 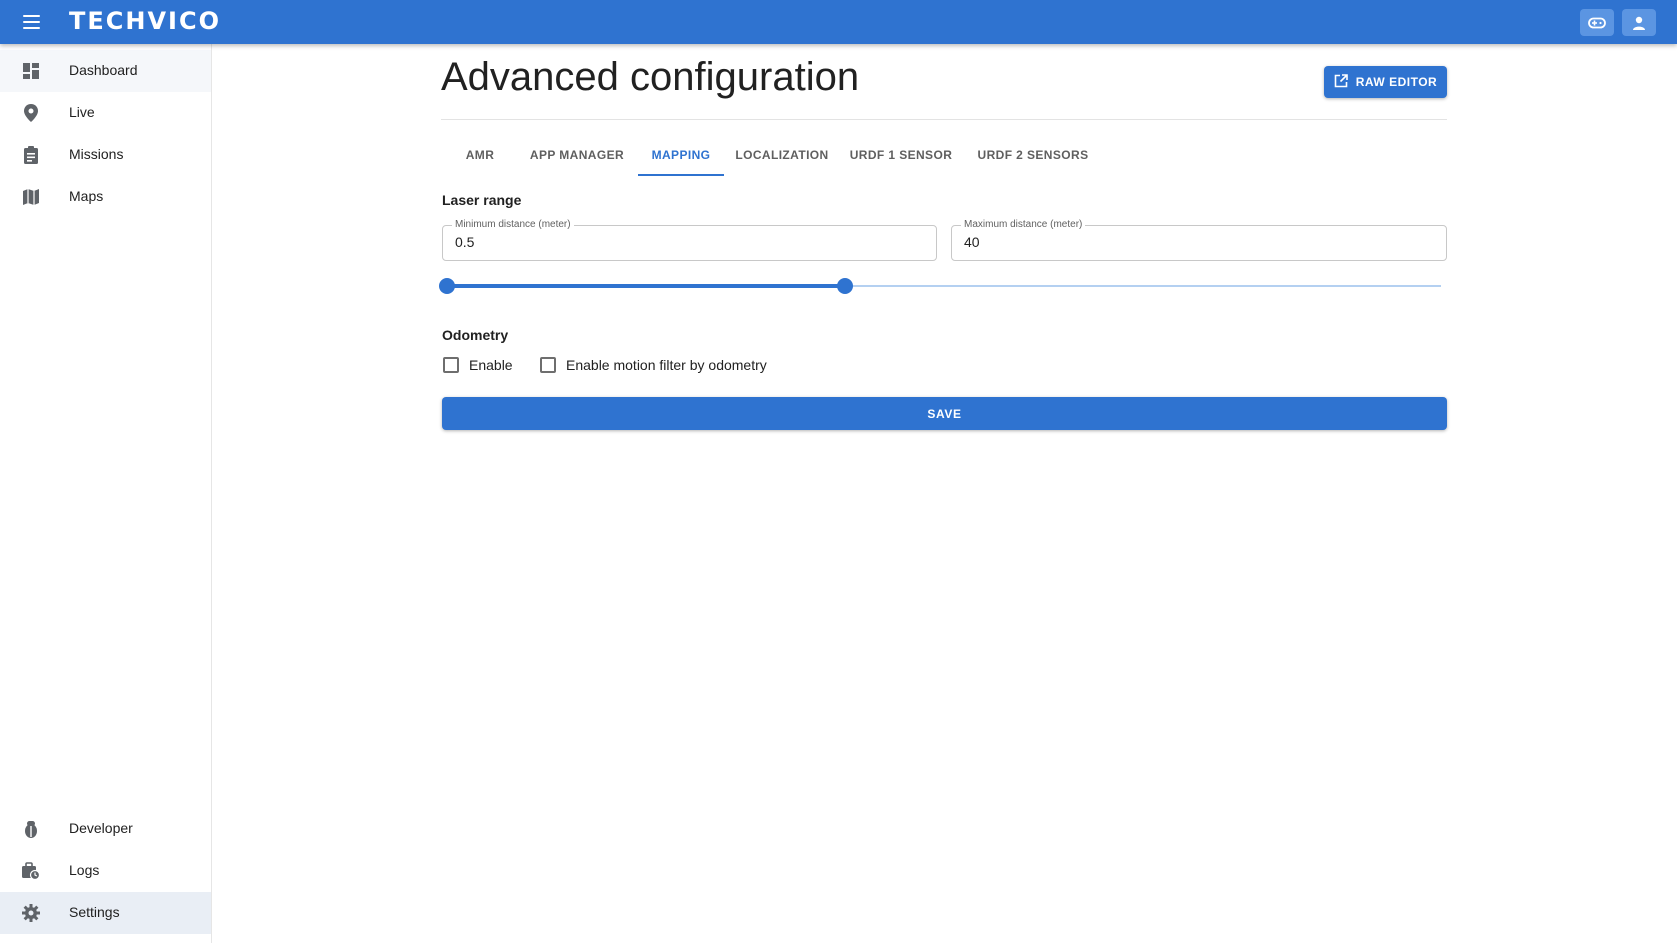 What do you see at coordinates (666, 365) in the screenshot?
I see `motion-filter-label: Enable motion filter by odometry` at bounding box center [666, 365].